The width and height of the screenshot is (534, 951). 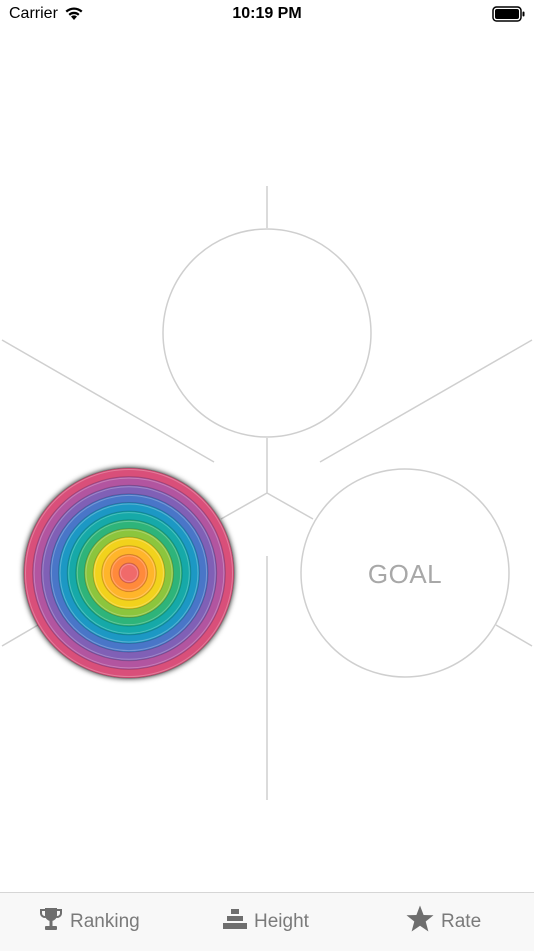 What do you see at coordinates (267, 333) in the screenshot?
I see `top-slot` at bounding box center [267, 333].